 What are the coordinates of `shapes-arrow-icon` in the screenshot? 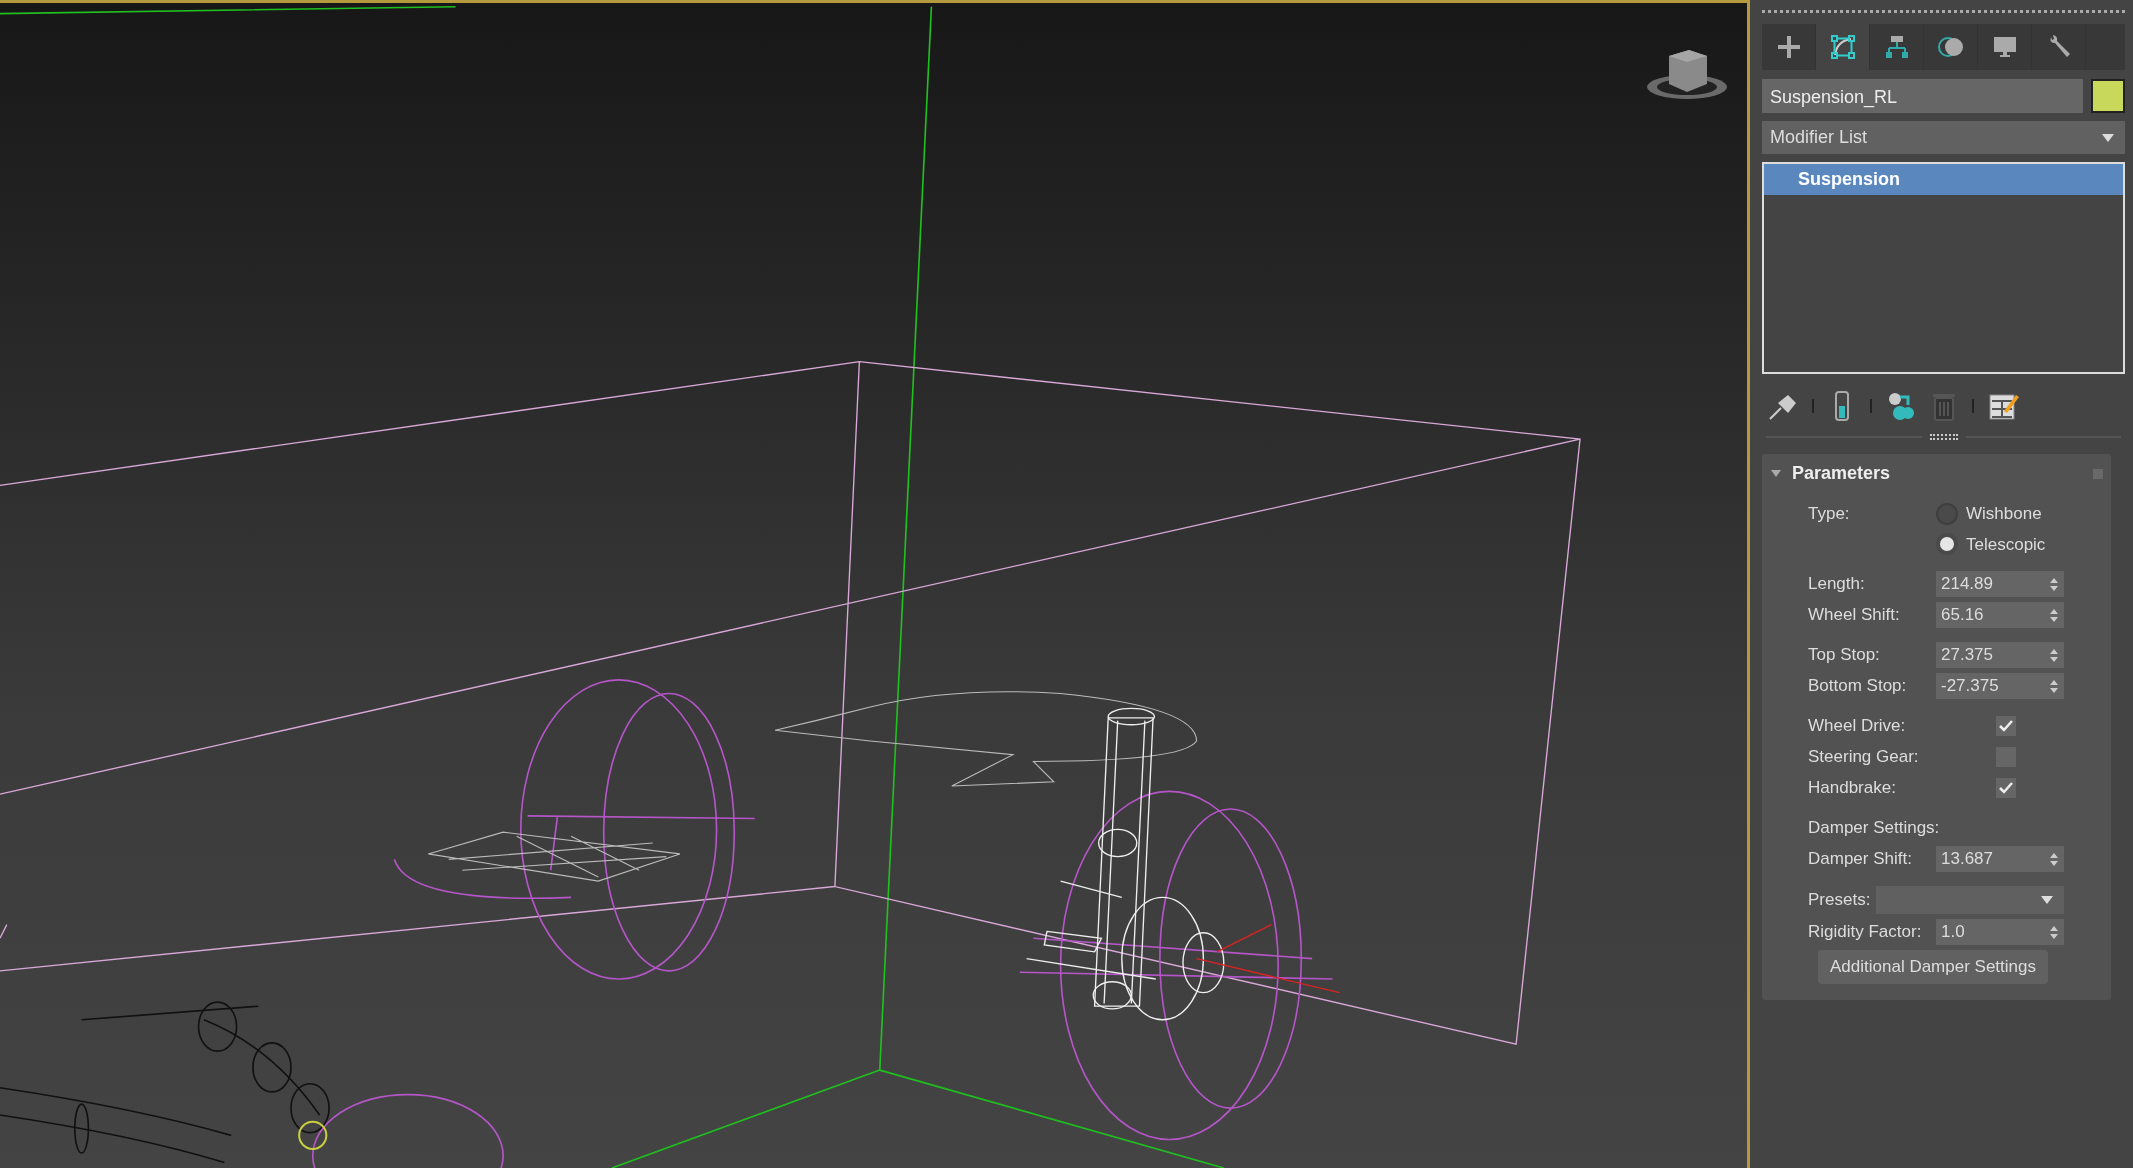 It's located at (1901, 406).